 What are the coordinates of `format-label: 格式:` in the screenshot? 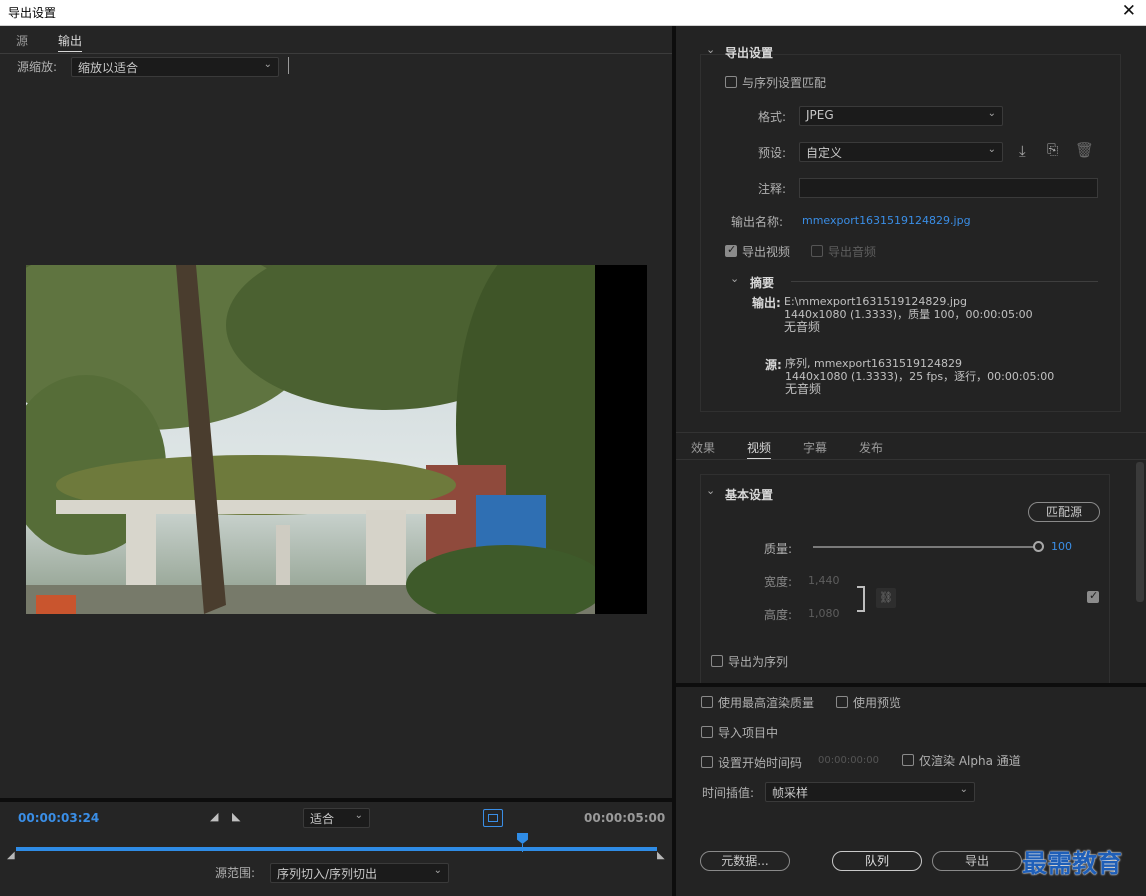 It's located at (772, 117).